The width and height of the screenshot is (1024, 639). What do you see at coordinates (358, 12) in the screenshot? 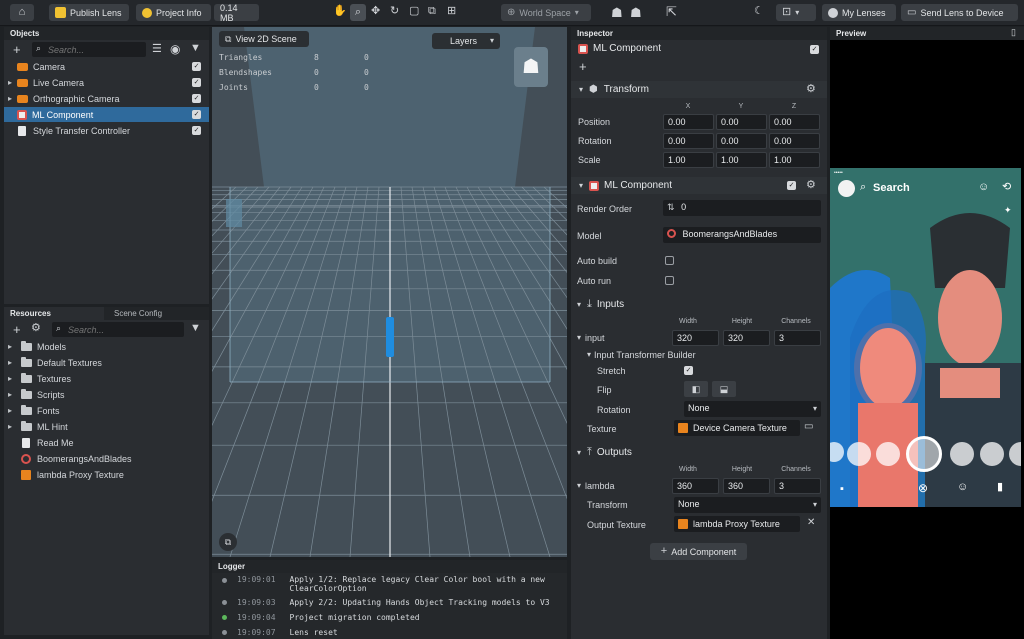
I see `select-tool-icon: ⌕` at bounding box center [358, 12].